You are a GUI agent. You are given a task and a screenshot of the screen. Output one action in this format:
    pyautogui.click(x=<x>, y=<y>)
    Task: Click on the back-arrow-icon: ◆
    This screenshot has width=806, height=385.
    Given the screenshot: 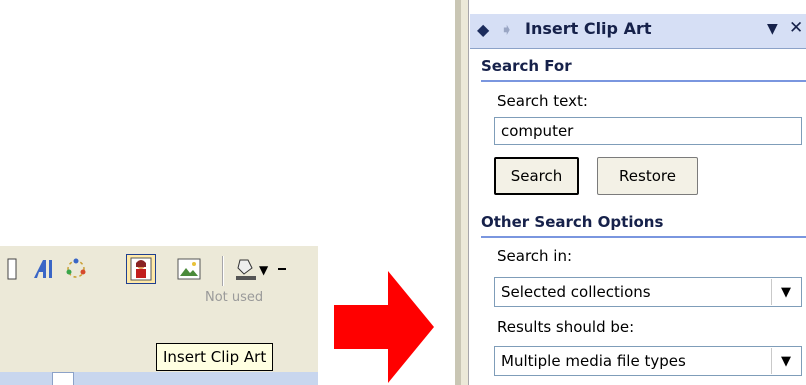 What is the action you would take?
    pyautogui.click(x=483, y=29)
    